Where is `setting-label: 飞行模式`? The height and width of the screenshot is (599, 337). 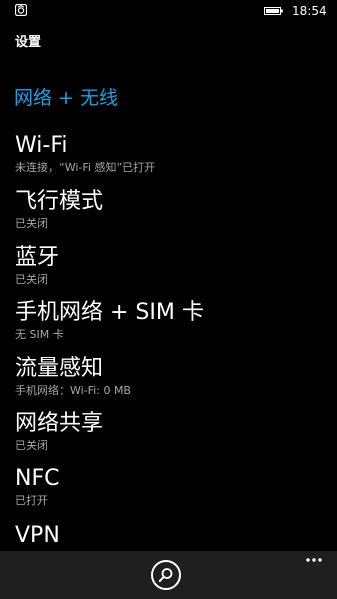 setting-label: 飞行模式 is located at coordinates (59, 201).